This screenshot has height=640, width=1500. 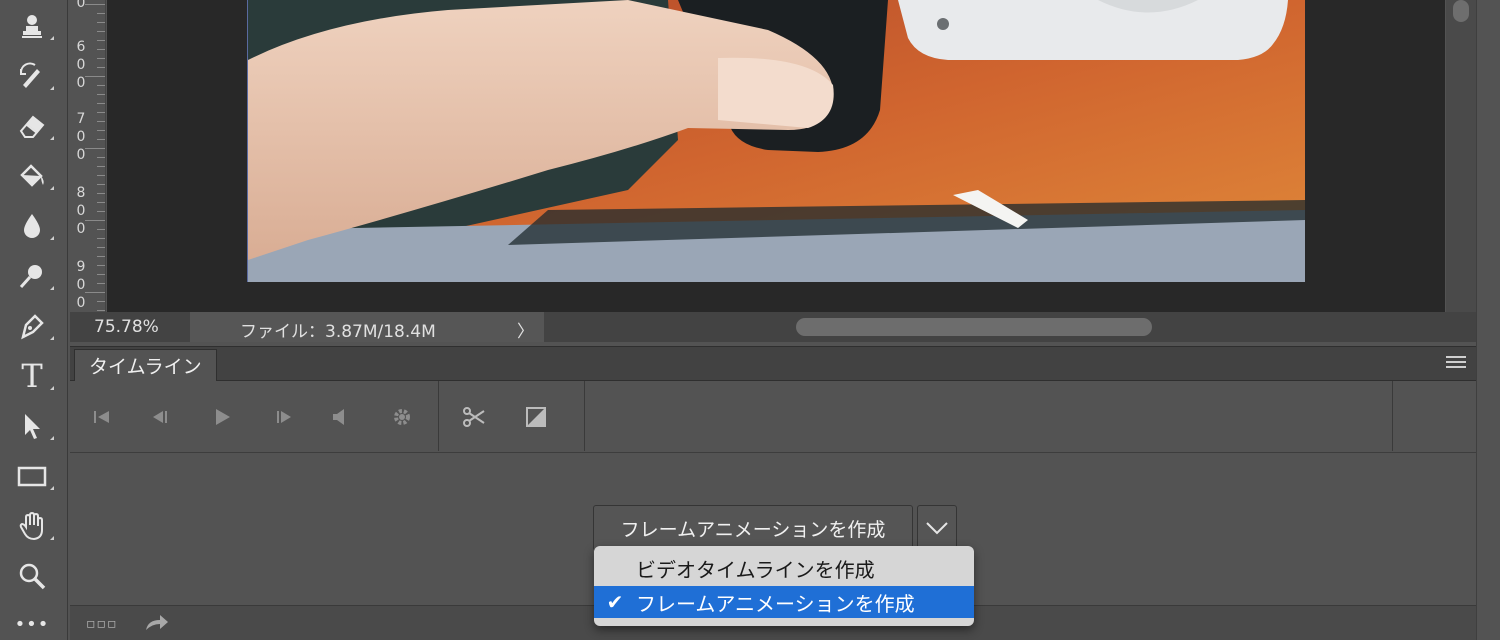 What do you see at coordinates (33, 276) in the screenshot?
I see `dodge-icon` at bounding box center [33, 276].